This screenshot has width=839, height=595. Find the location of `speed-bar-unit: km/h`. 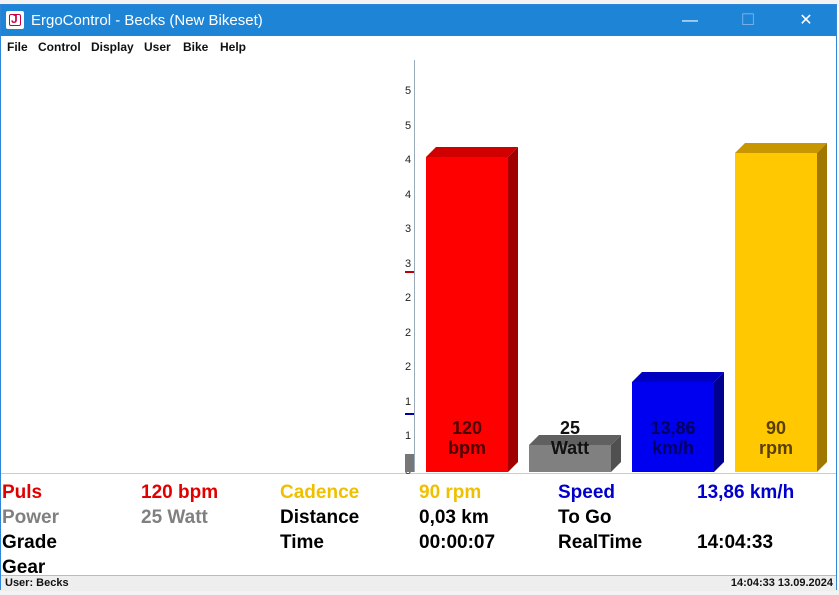

speed-bar-unit: km/h is located at coordinates (672, 448).